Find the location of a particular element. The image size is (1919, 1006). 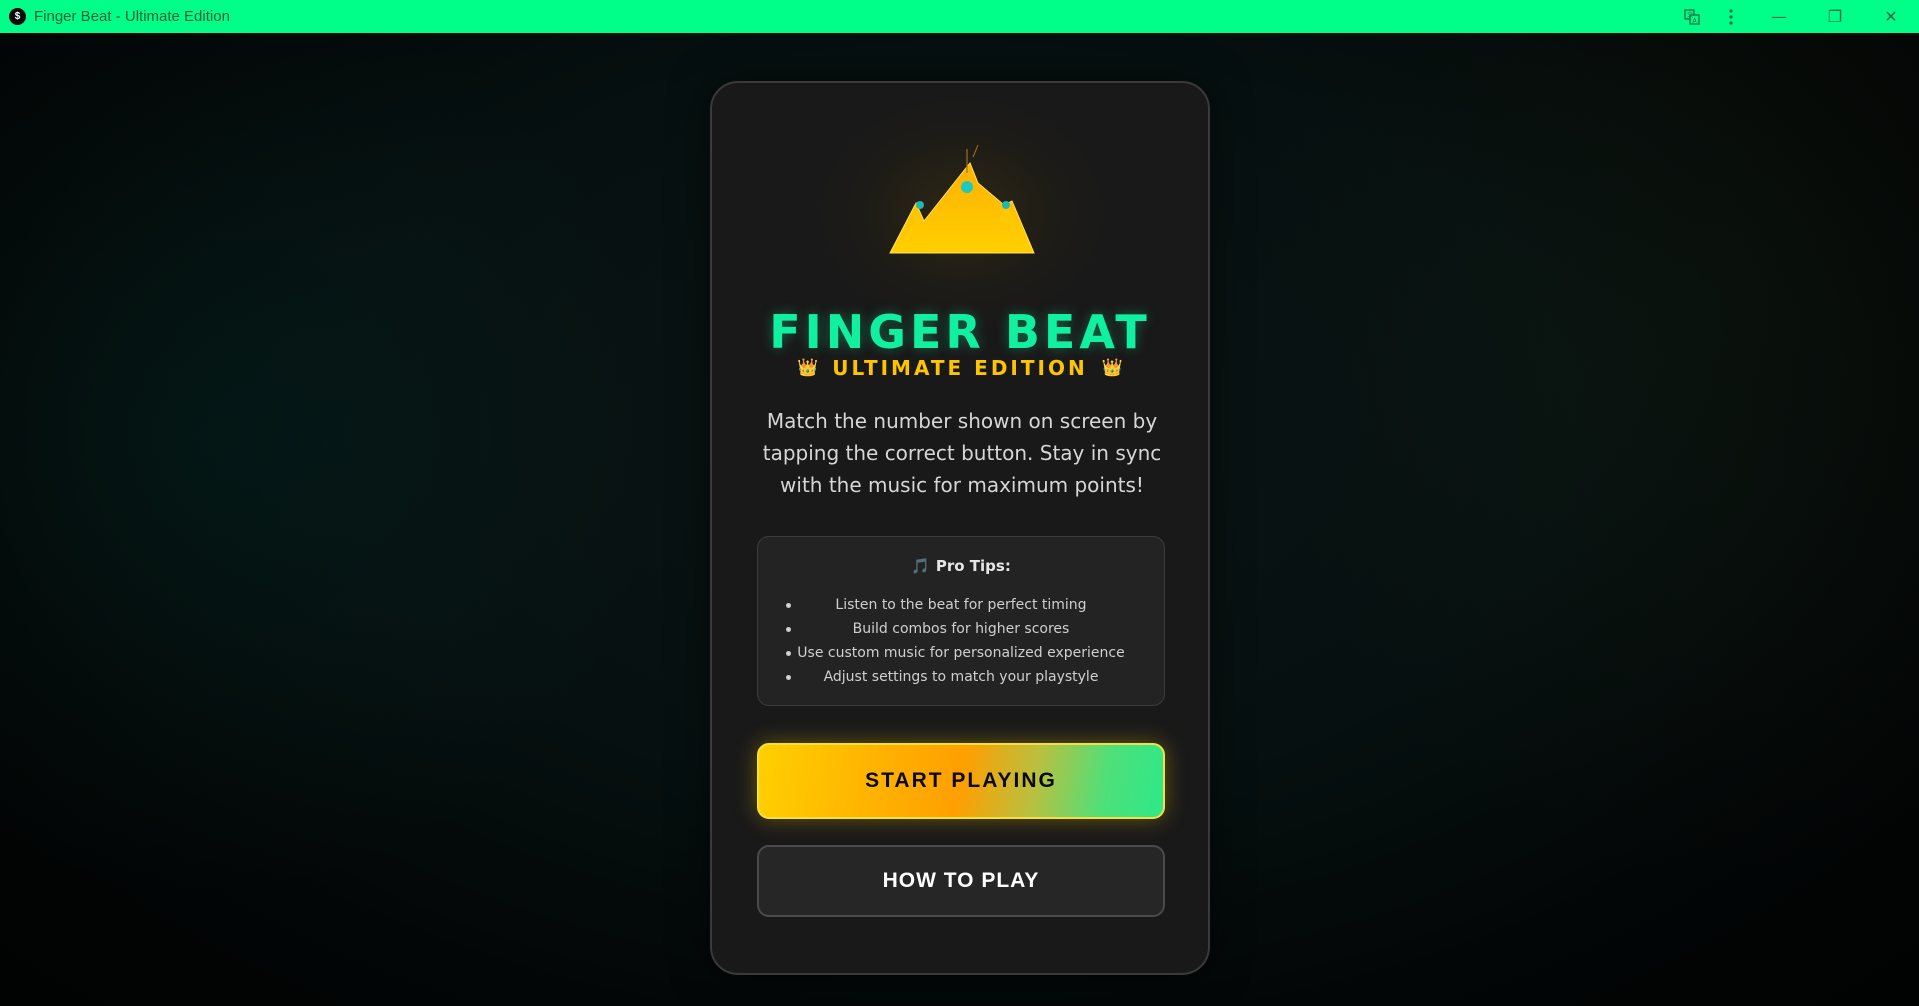

translate-icon: 文 A is located at coordinates (1692, 16).